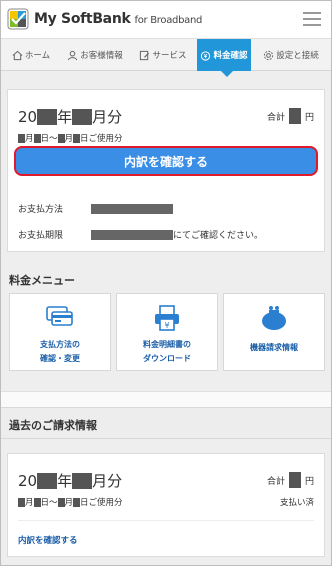 This screenshot has width=332, height=566. I want to click on past-view-details-link: 内訳を確認する, so click(48, 540).